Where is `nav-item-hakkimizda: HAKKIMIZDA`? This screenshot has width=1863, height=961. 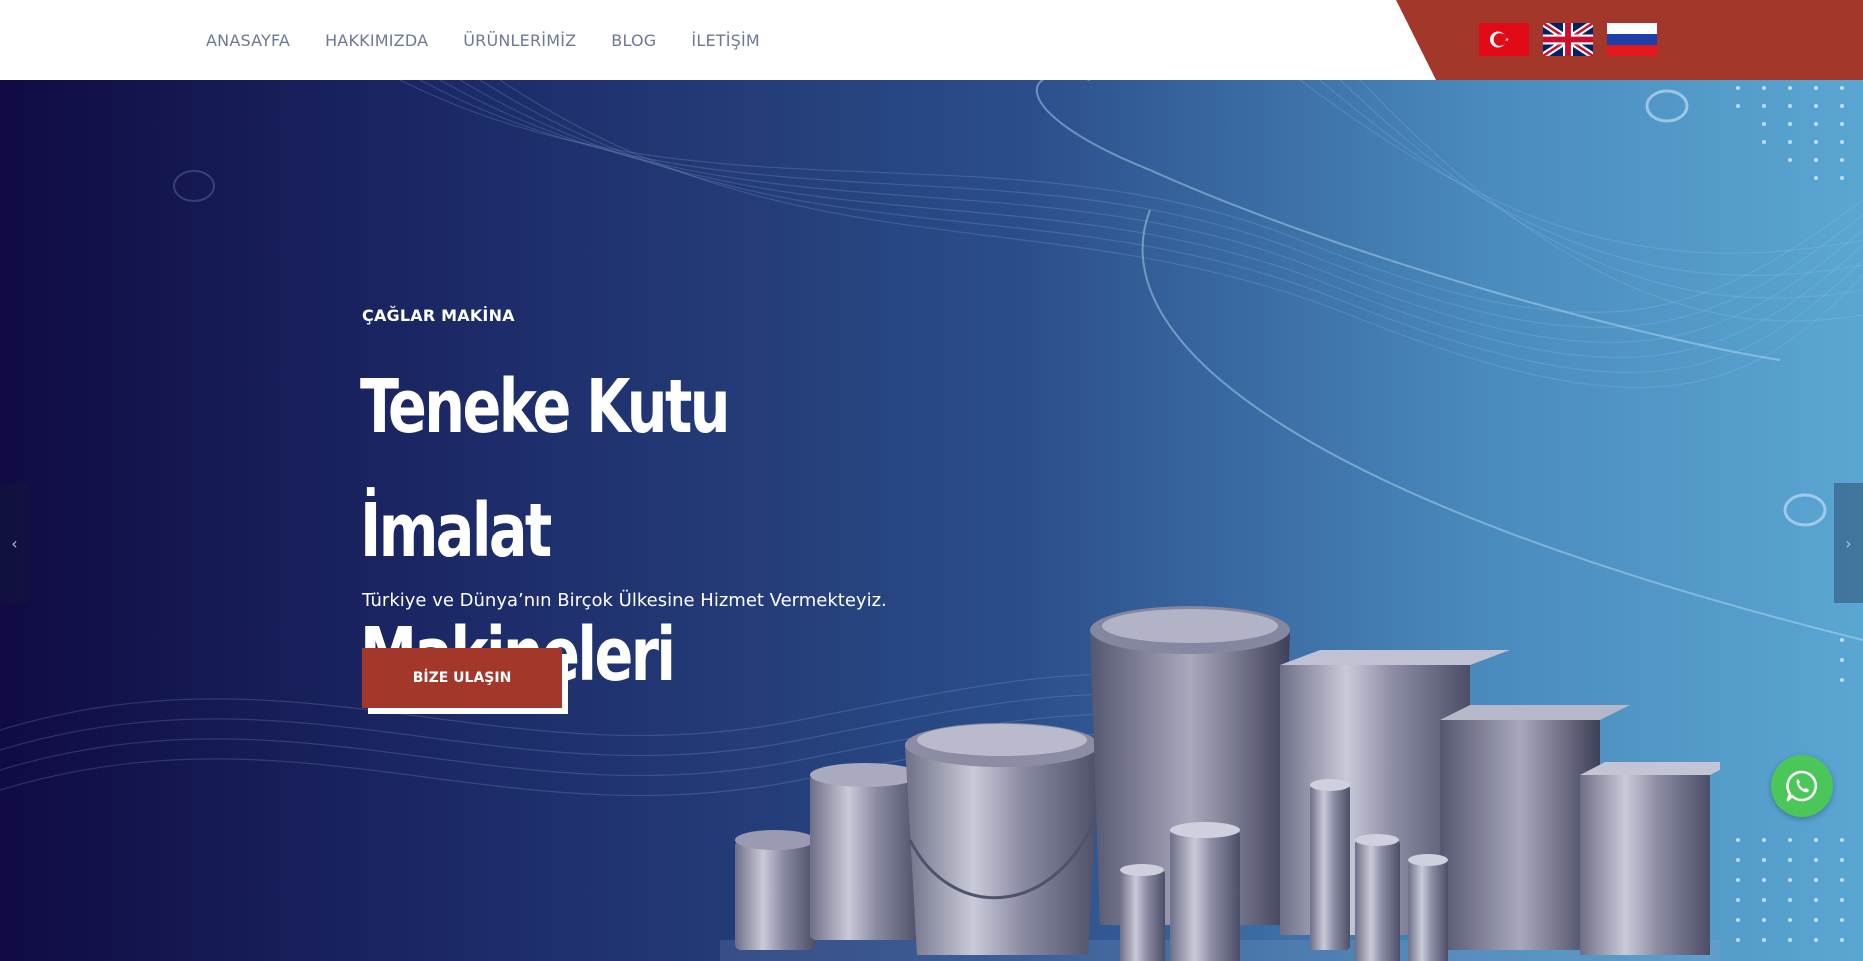
nav-item-hakkimizda: HAKKIMIZDA is located at coordinates (376, 40).